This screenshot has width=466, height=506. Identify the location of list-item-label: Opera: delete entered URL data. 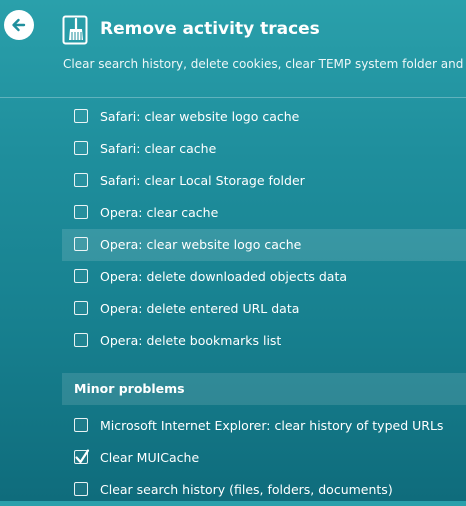
(200, 308).